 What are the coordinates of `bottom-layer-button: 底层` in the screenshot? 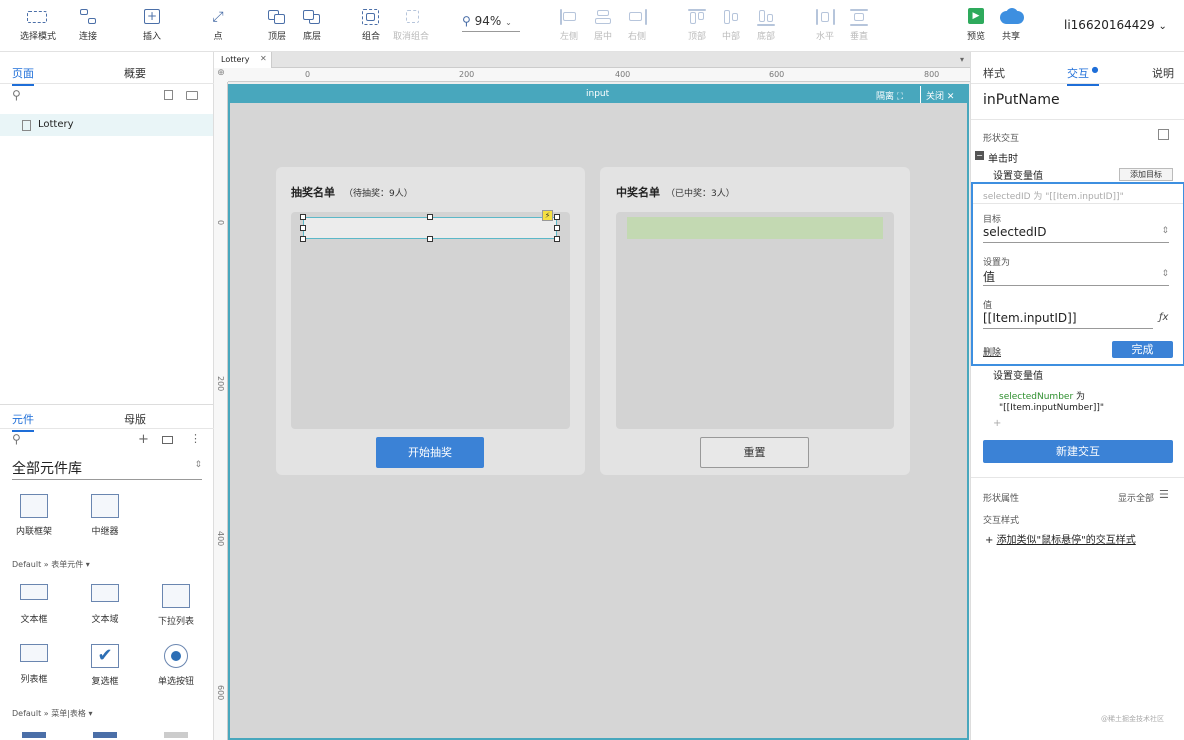 It's located at (312, 25).